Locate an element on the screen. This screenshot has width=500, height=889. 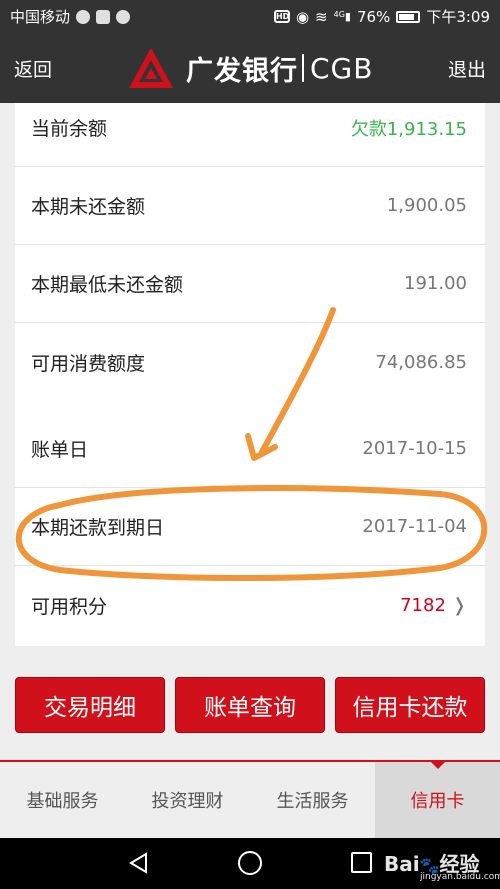
current-balance-label: 当前余额 is located at coordinates (69, 129).